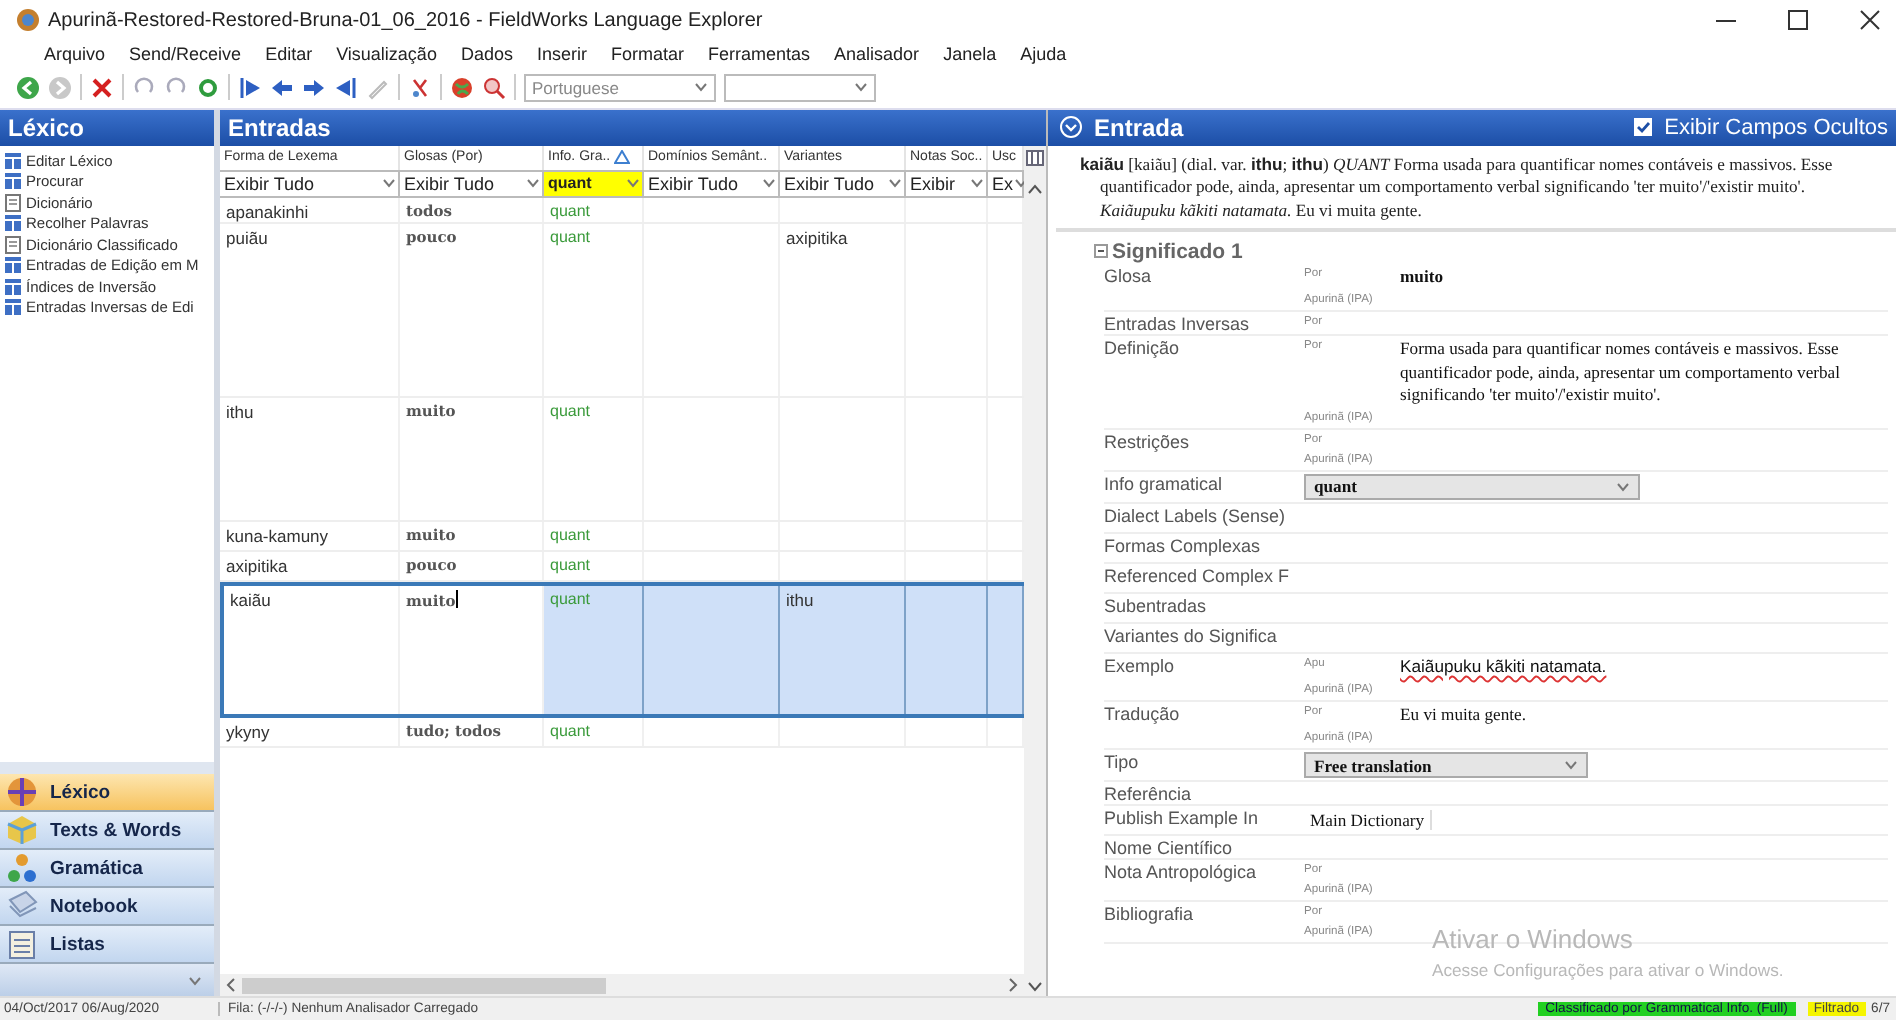  What do you see at coordinates (462, 87) in the screenshot?
I see `globe-icon` at bounding box center [462, 87].